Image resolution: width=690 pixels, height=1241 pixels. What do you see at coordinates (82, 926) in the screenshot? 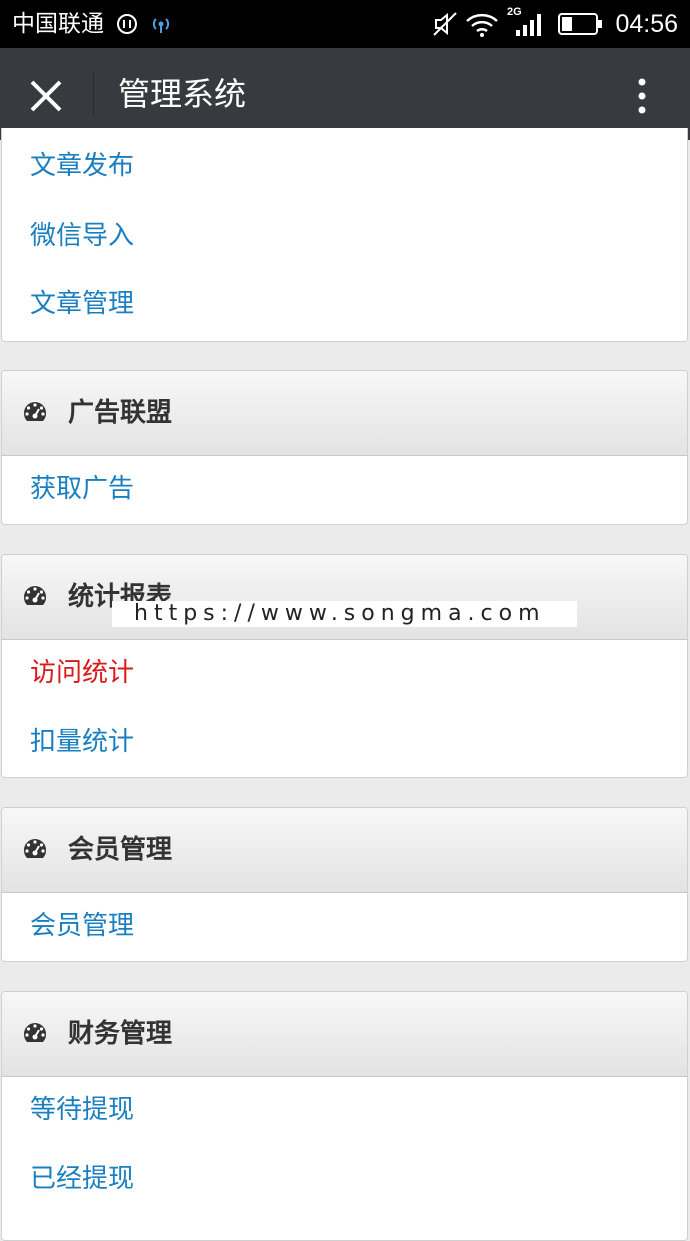
I see `menu-link-member-manage: 会员管理` at bounding box center [82, 926].